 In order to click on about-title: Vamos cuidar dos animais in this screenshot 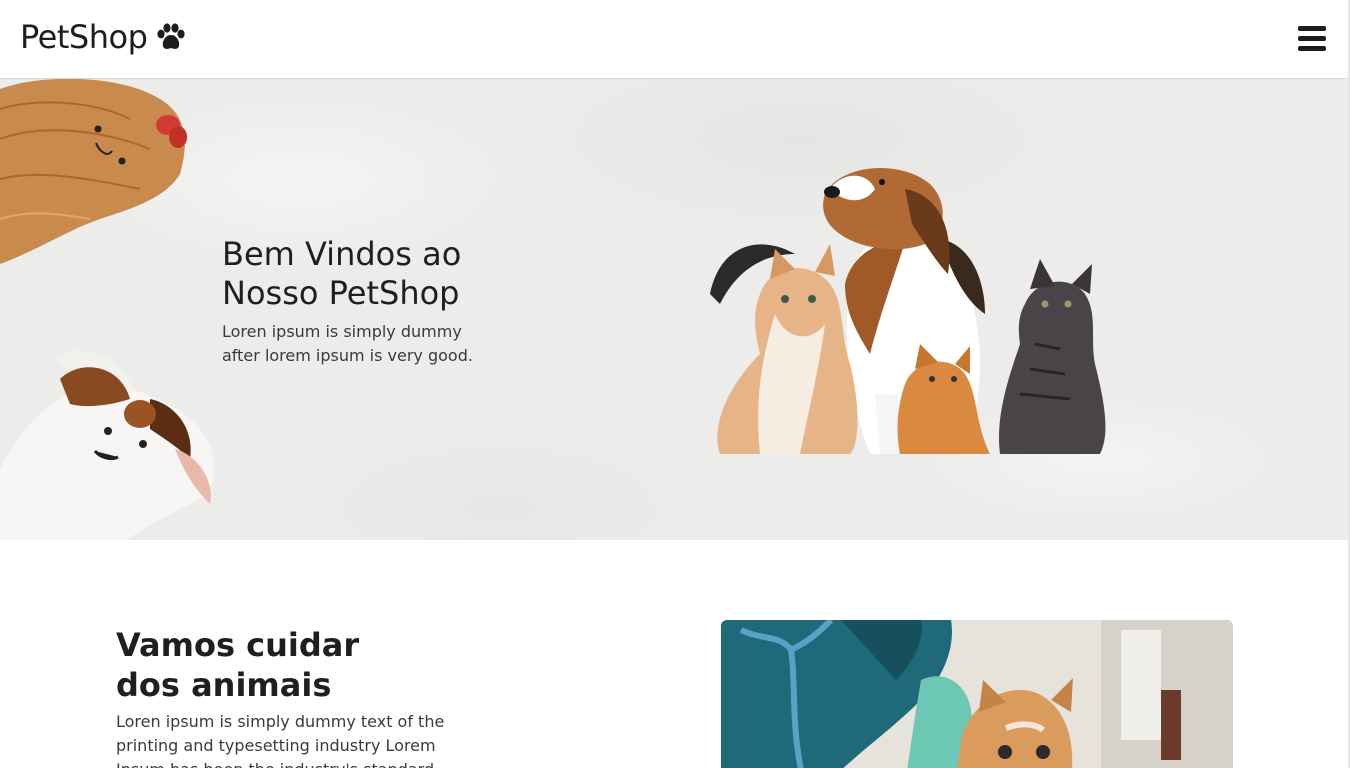, I will do `click(266, 665)`.